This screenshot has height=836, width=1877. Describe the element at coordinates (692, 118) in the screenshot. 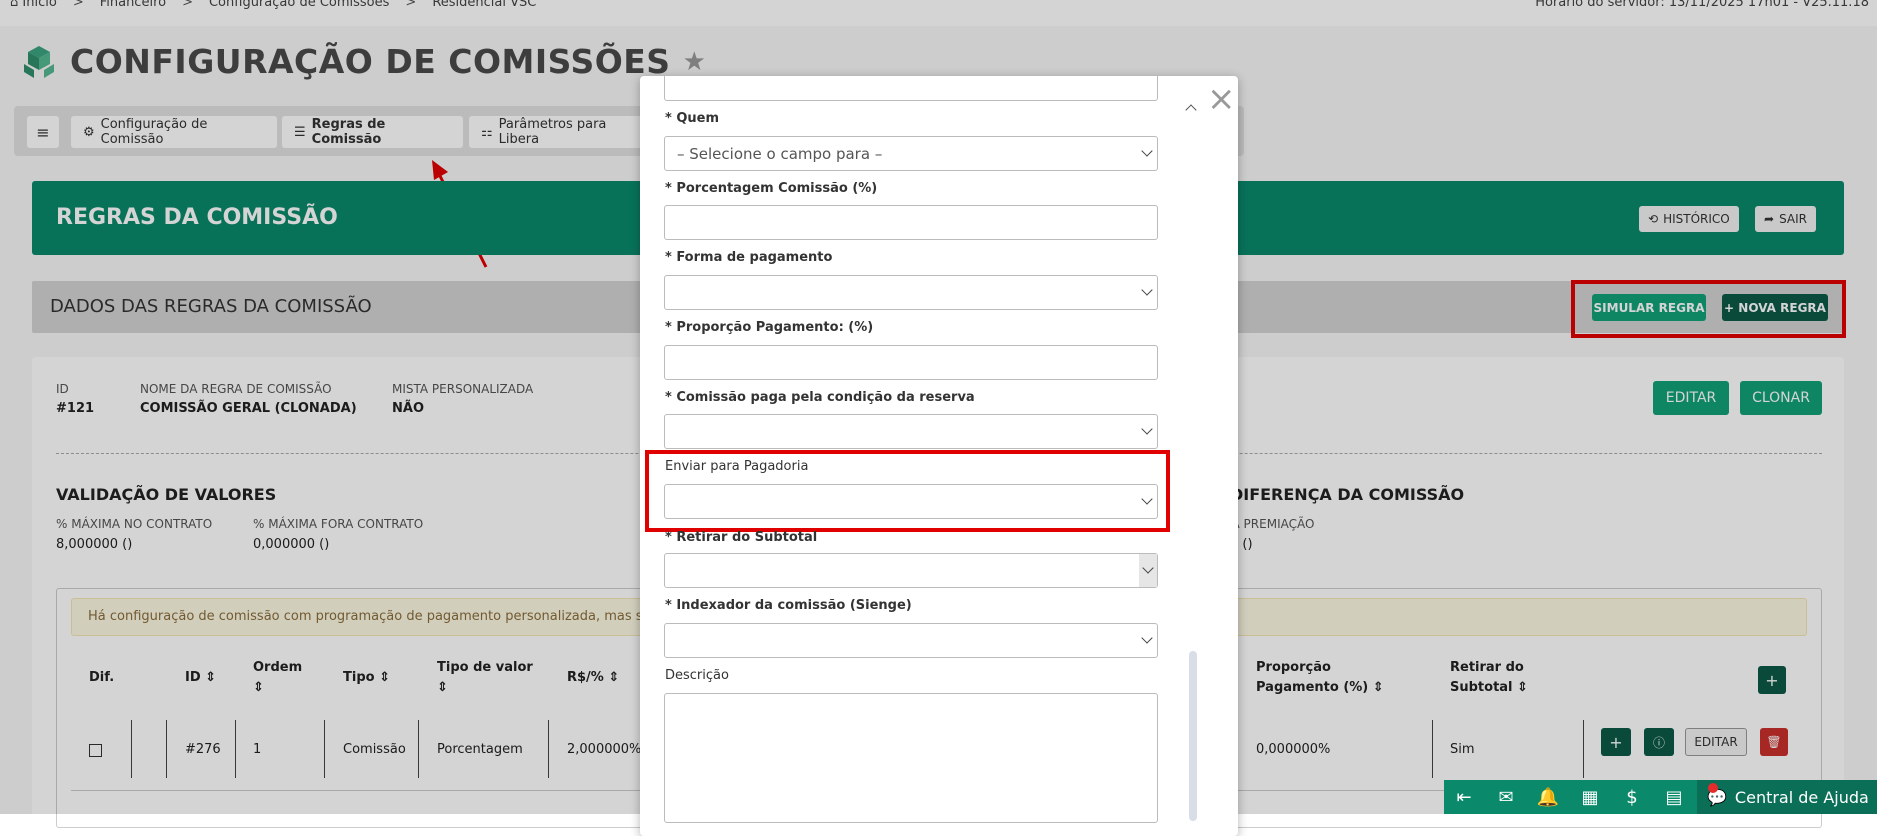

I see `label-quem: * Quem` at that location.